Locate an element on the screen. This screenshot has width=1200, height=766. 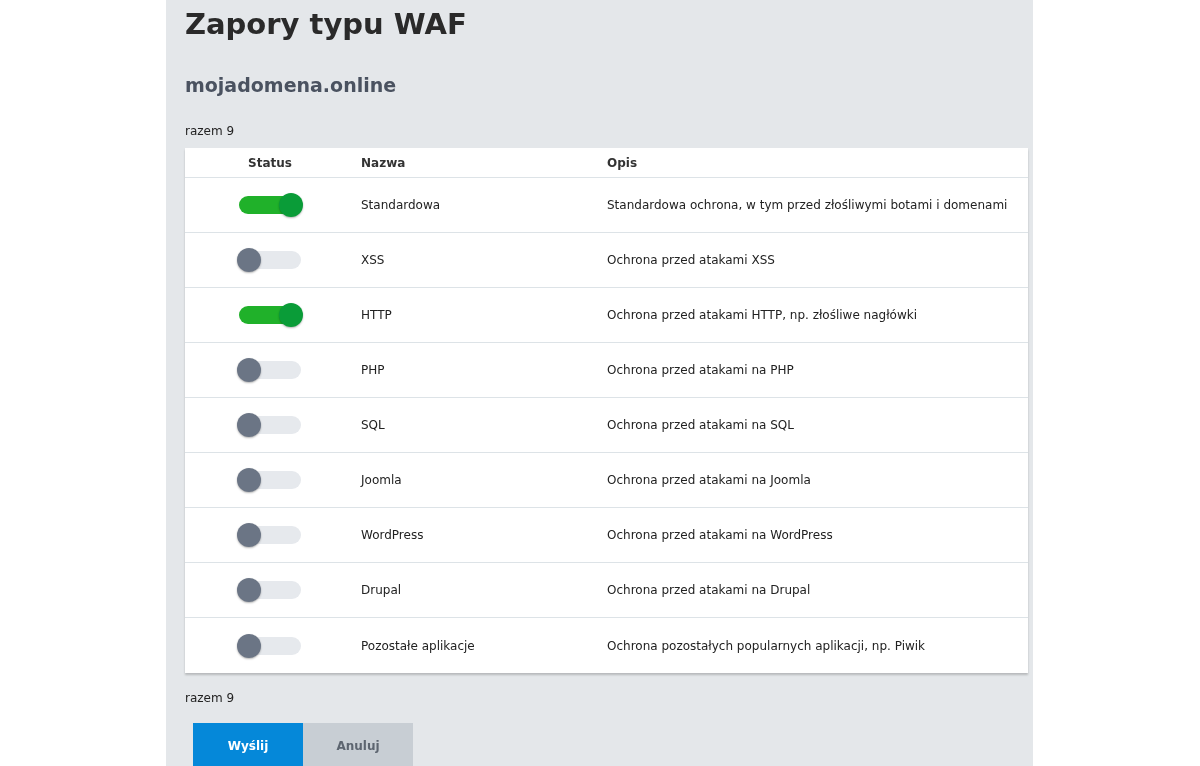
cancel-button: Anuluj is located at coordinates (358, 744).